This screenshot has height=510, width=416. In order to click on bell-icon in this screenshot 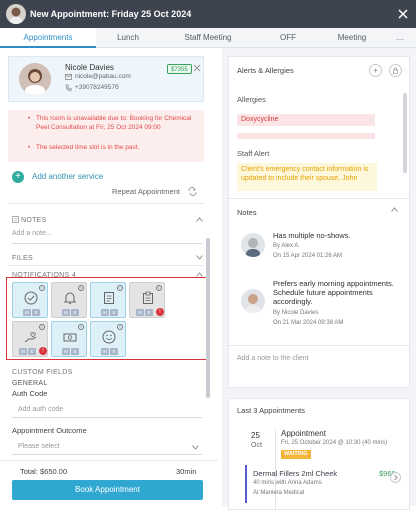, I will do `click(70, 298)`.